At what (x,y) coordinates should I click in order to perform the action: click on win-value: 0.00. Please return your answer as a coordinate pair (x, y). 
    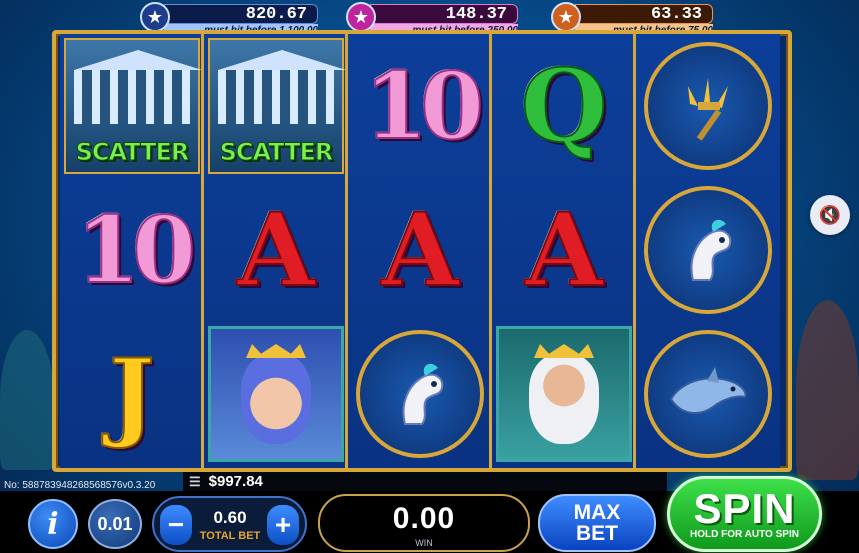
    Looking at the image, I should click on (424, 518).